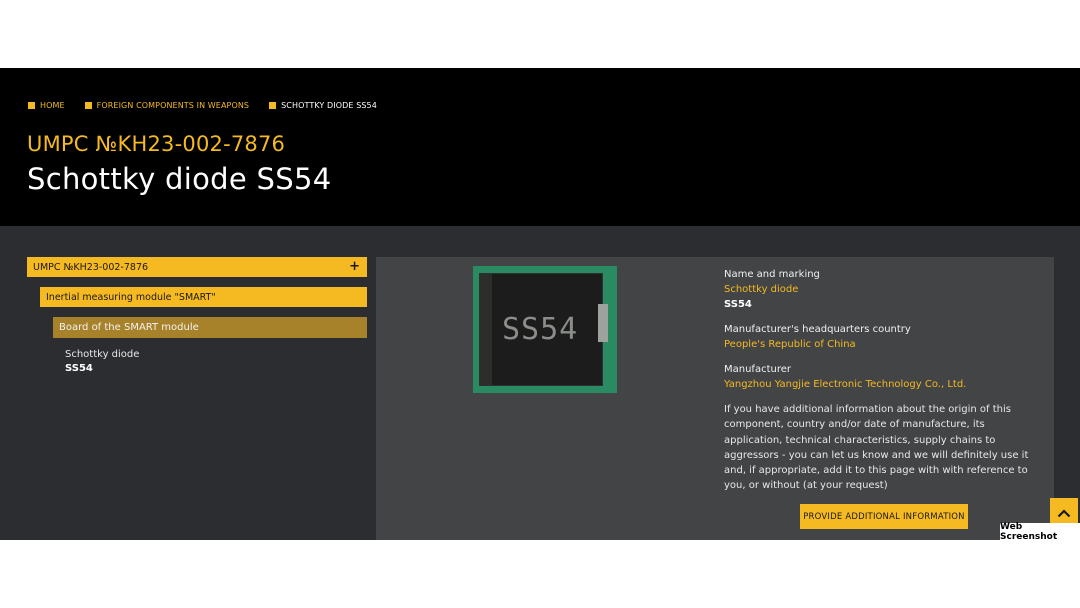 The image size is (1080, 608). I want to click on diode-chip-image: SS54, so click(543, 329).